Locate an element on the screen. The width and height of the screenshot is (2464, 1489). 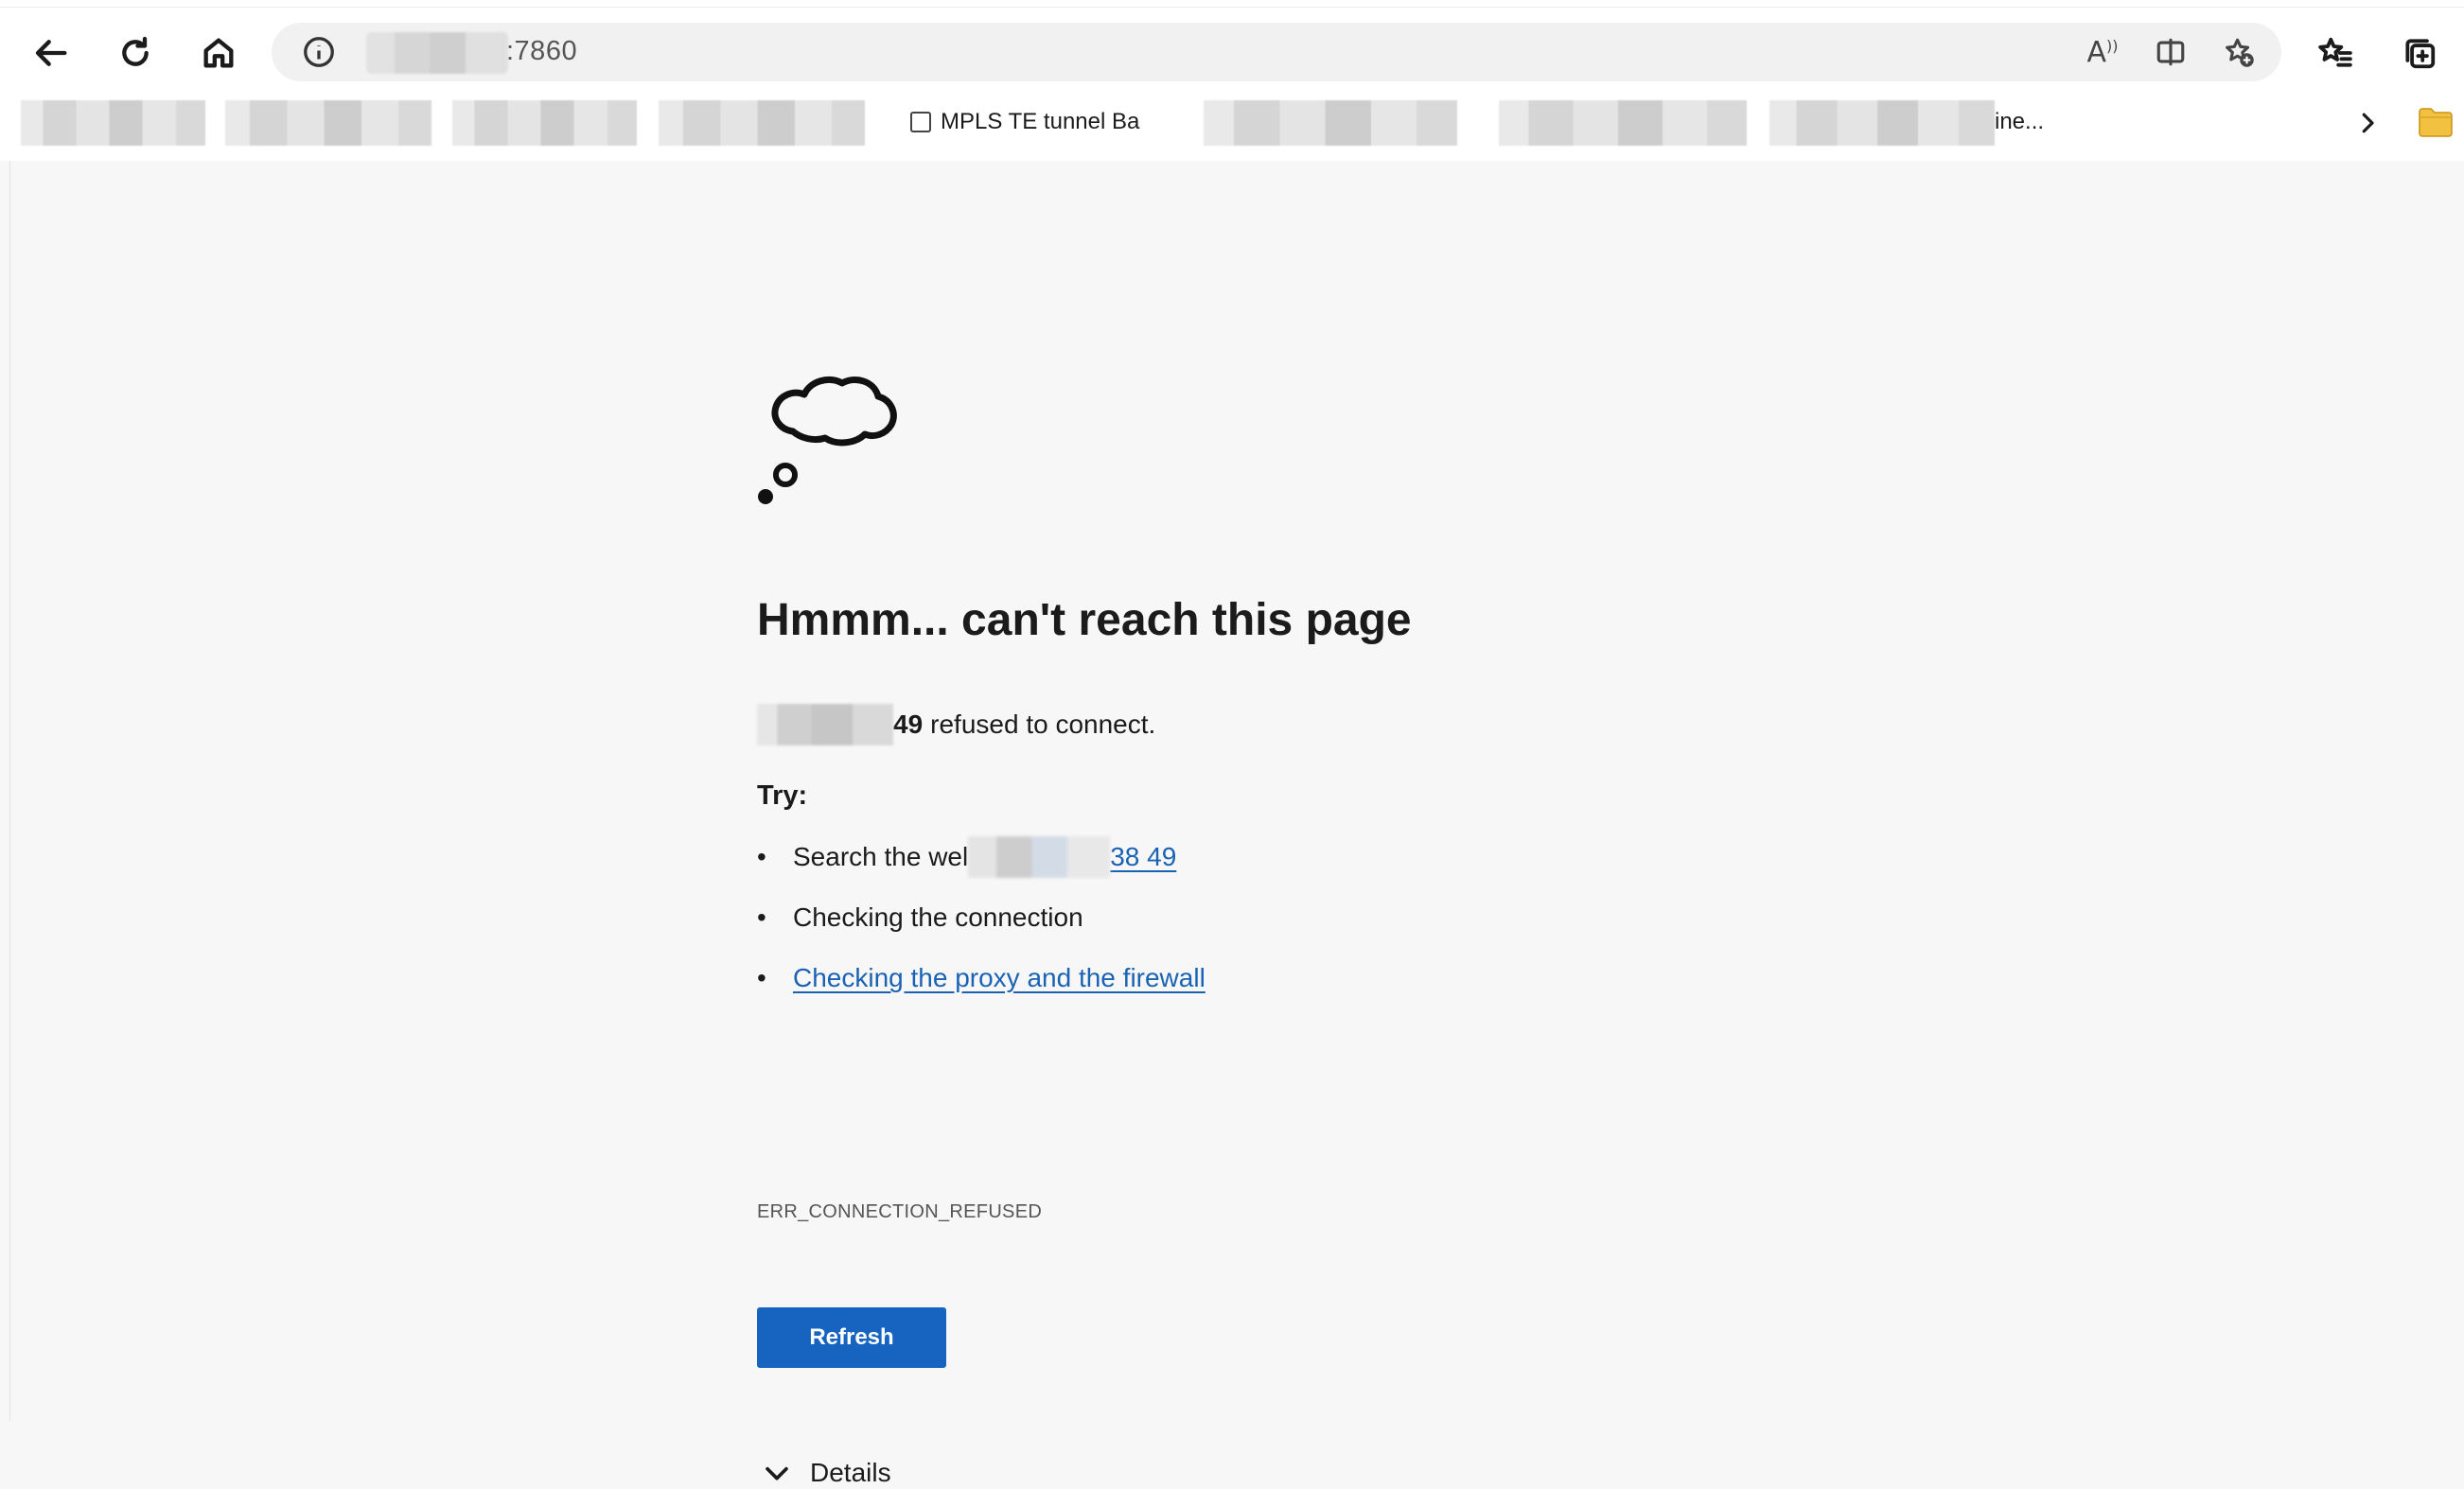
redacted-search-term is located at coordinates (1039, 857).